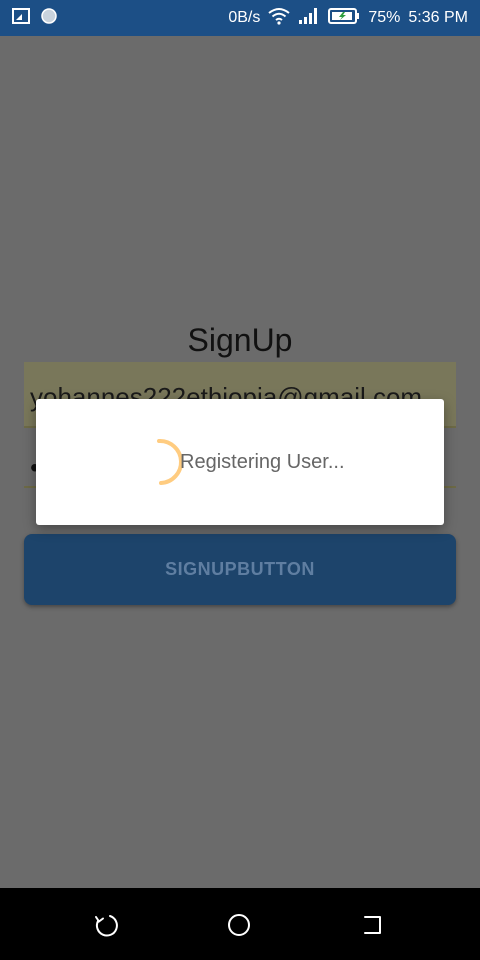  I want to click on battery-charging-icon, so click(344, 18).